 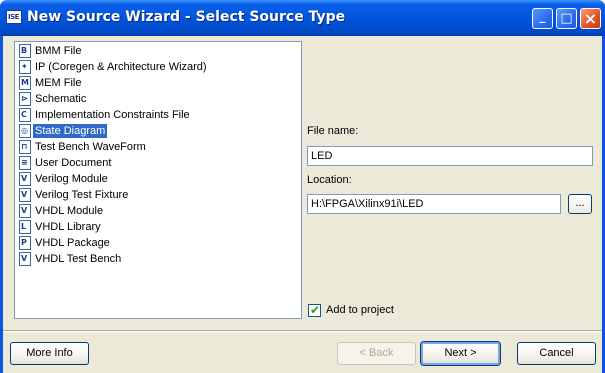 What do you see at coordinates (68, 227) in the screenshot?
I see `source-type-label: VHDL Library` at bounding box center [68, 227].